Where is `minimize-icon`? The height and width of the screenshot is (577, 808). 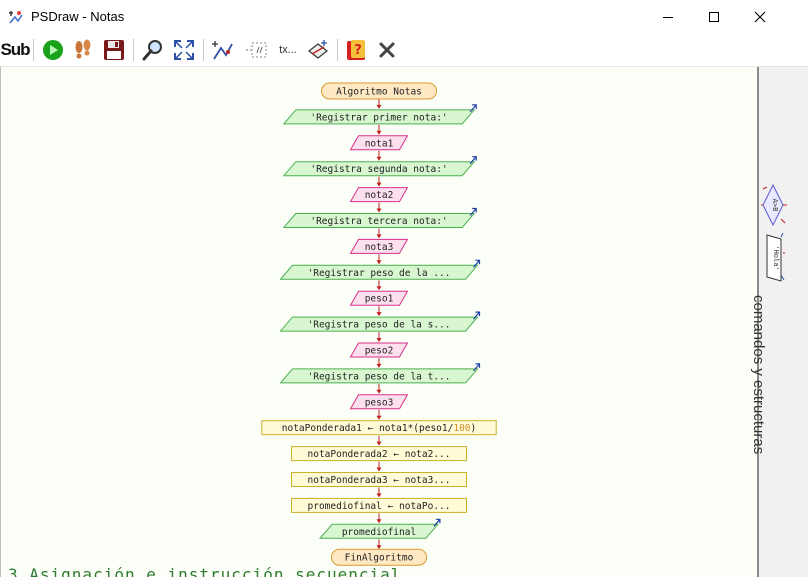 minimize-icon is located at coordinates (668, 17).